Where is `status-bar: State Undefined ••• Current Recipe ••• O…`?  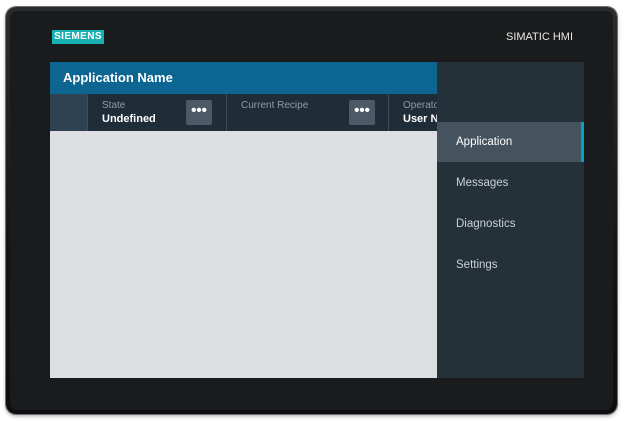
status-bar: State Undefined ••• Current Recipe ••• O… is located at coordinates (243, 112).